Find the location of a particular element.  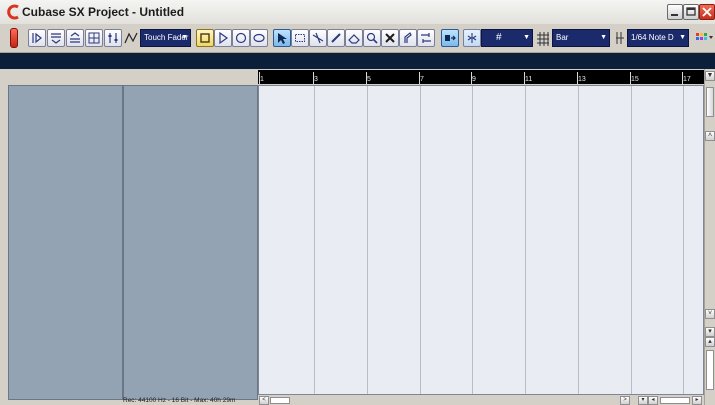

record-button is located at coordinates (14, 38).